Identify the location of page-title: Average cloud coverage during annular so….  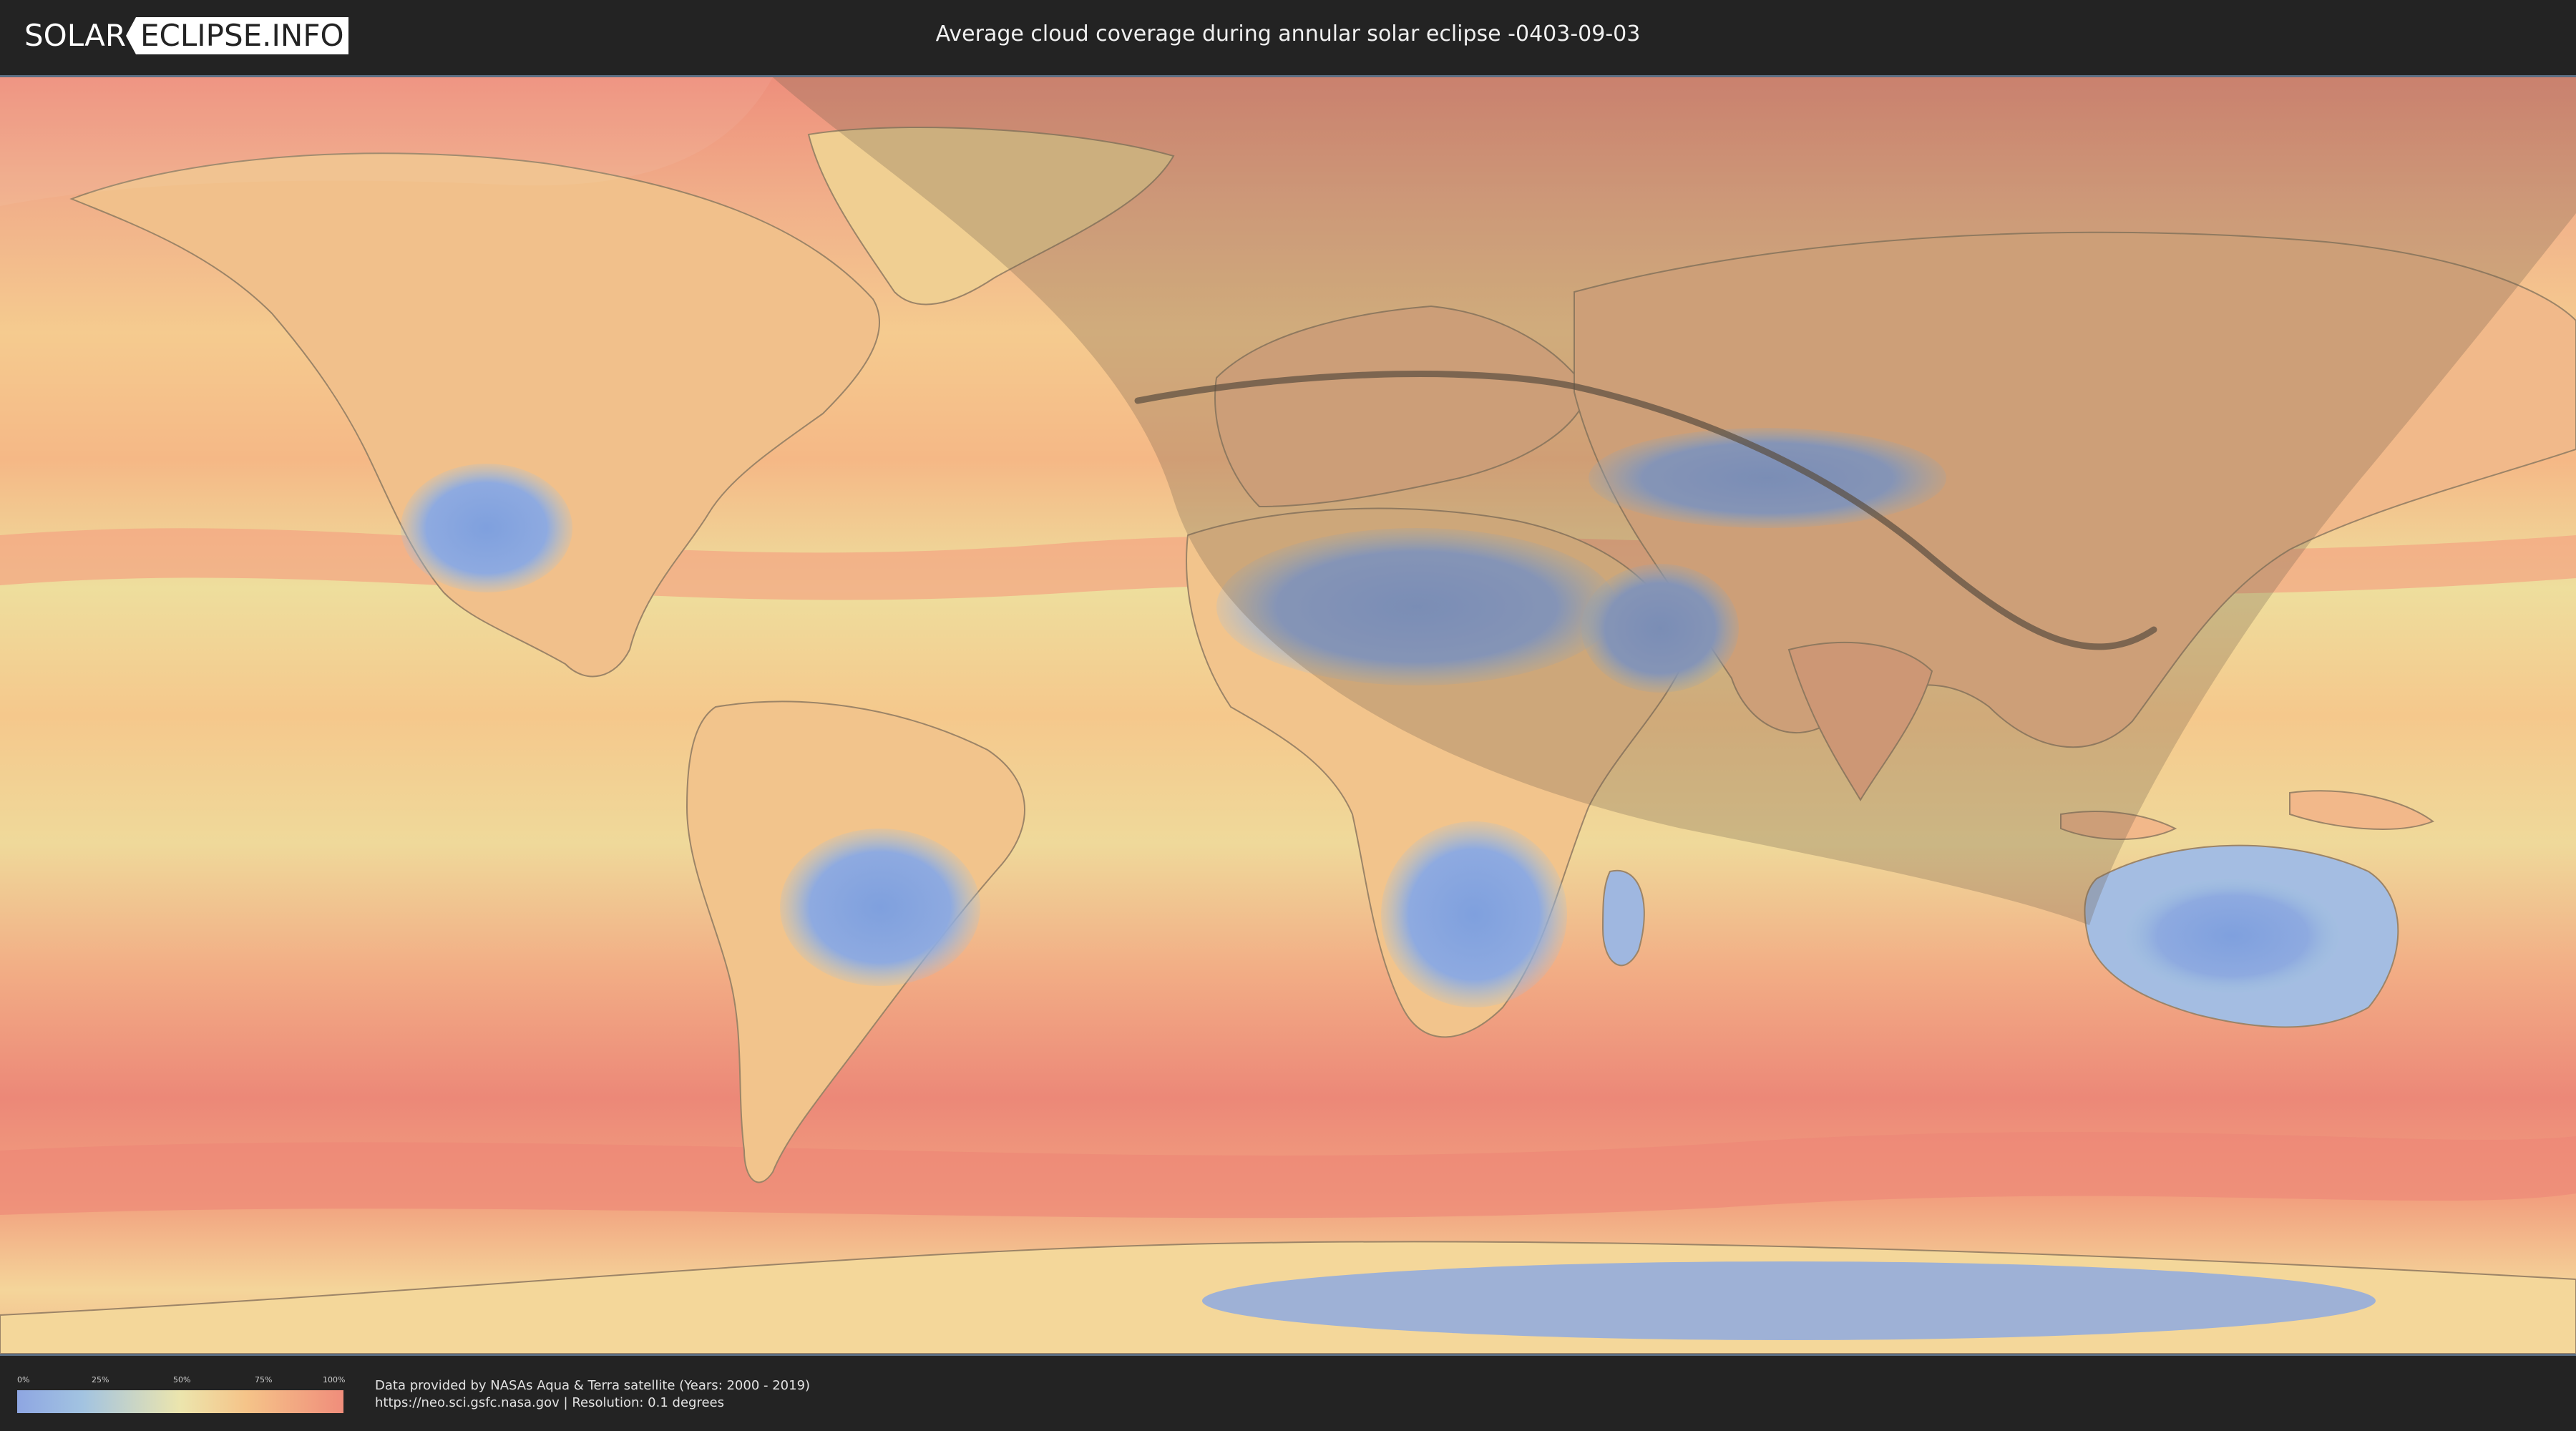
(1288, 34).